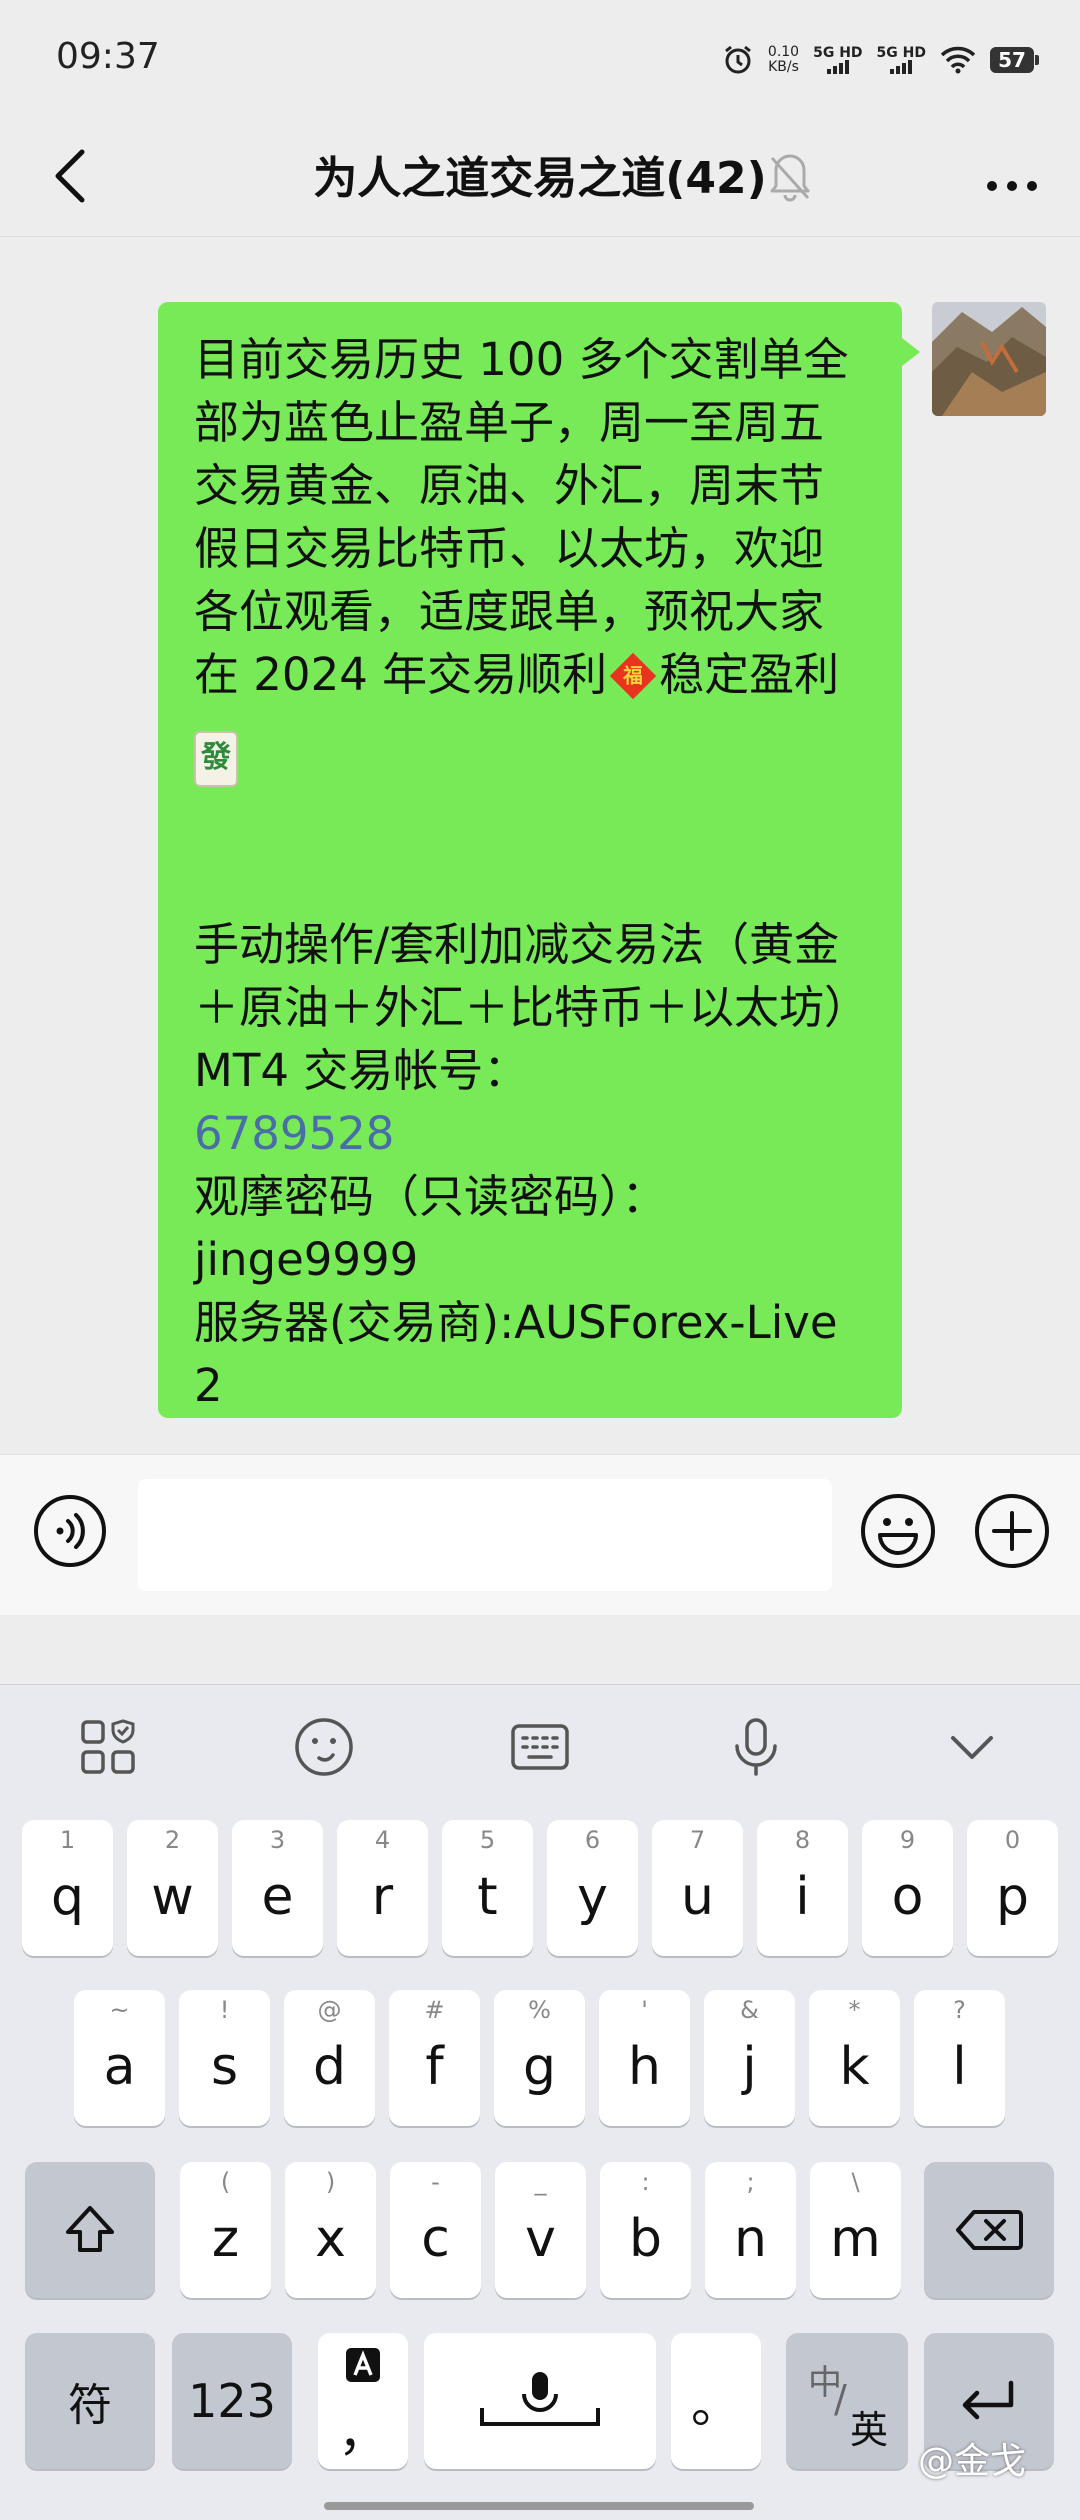  What do you see at coordinates (645, 2230) in the screenshot?
I see `key-b: :b` at bounding box center [645, 2230].